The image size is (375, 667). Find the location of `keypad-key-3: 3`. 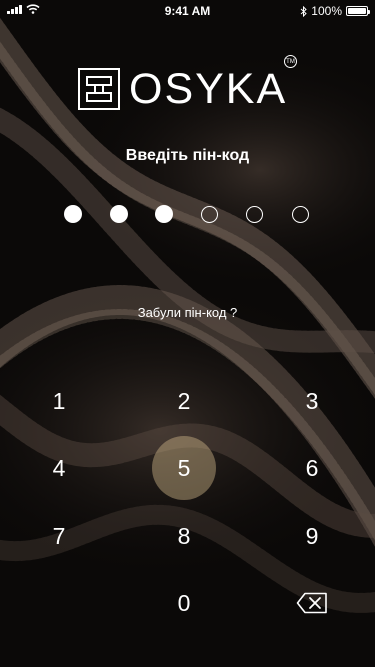

keypad-key-3: 3 is located at coordinates (312, 401).